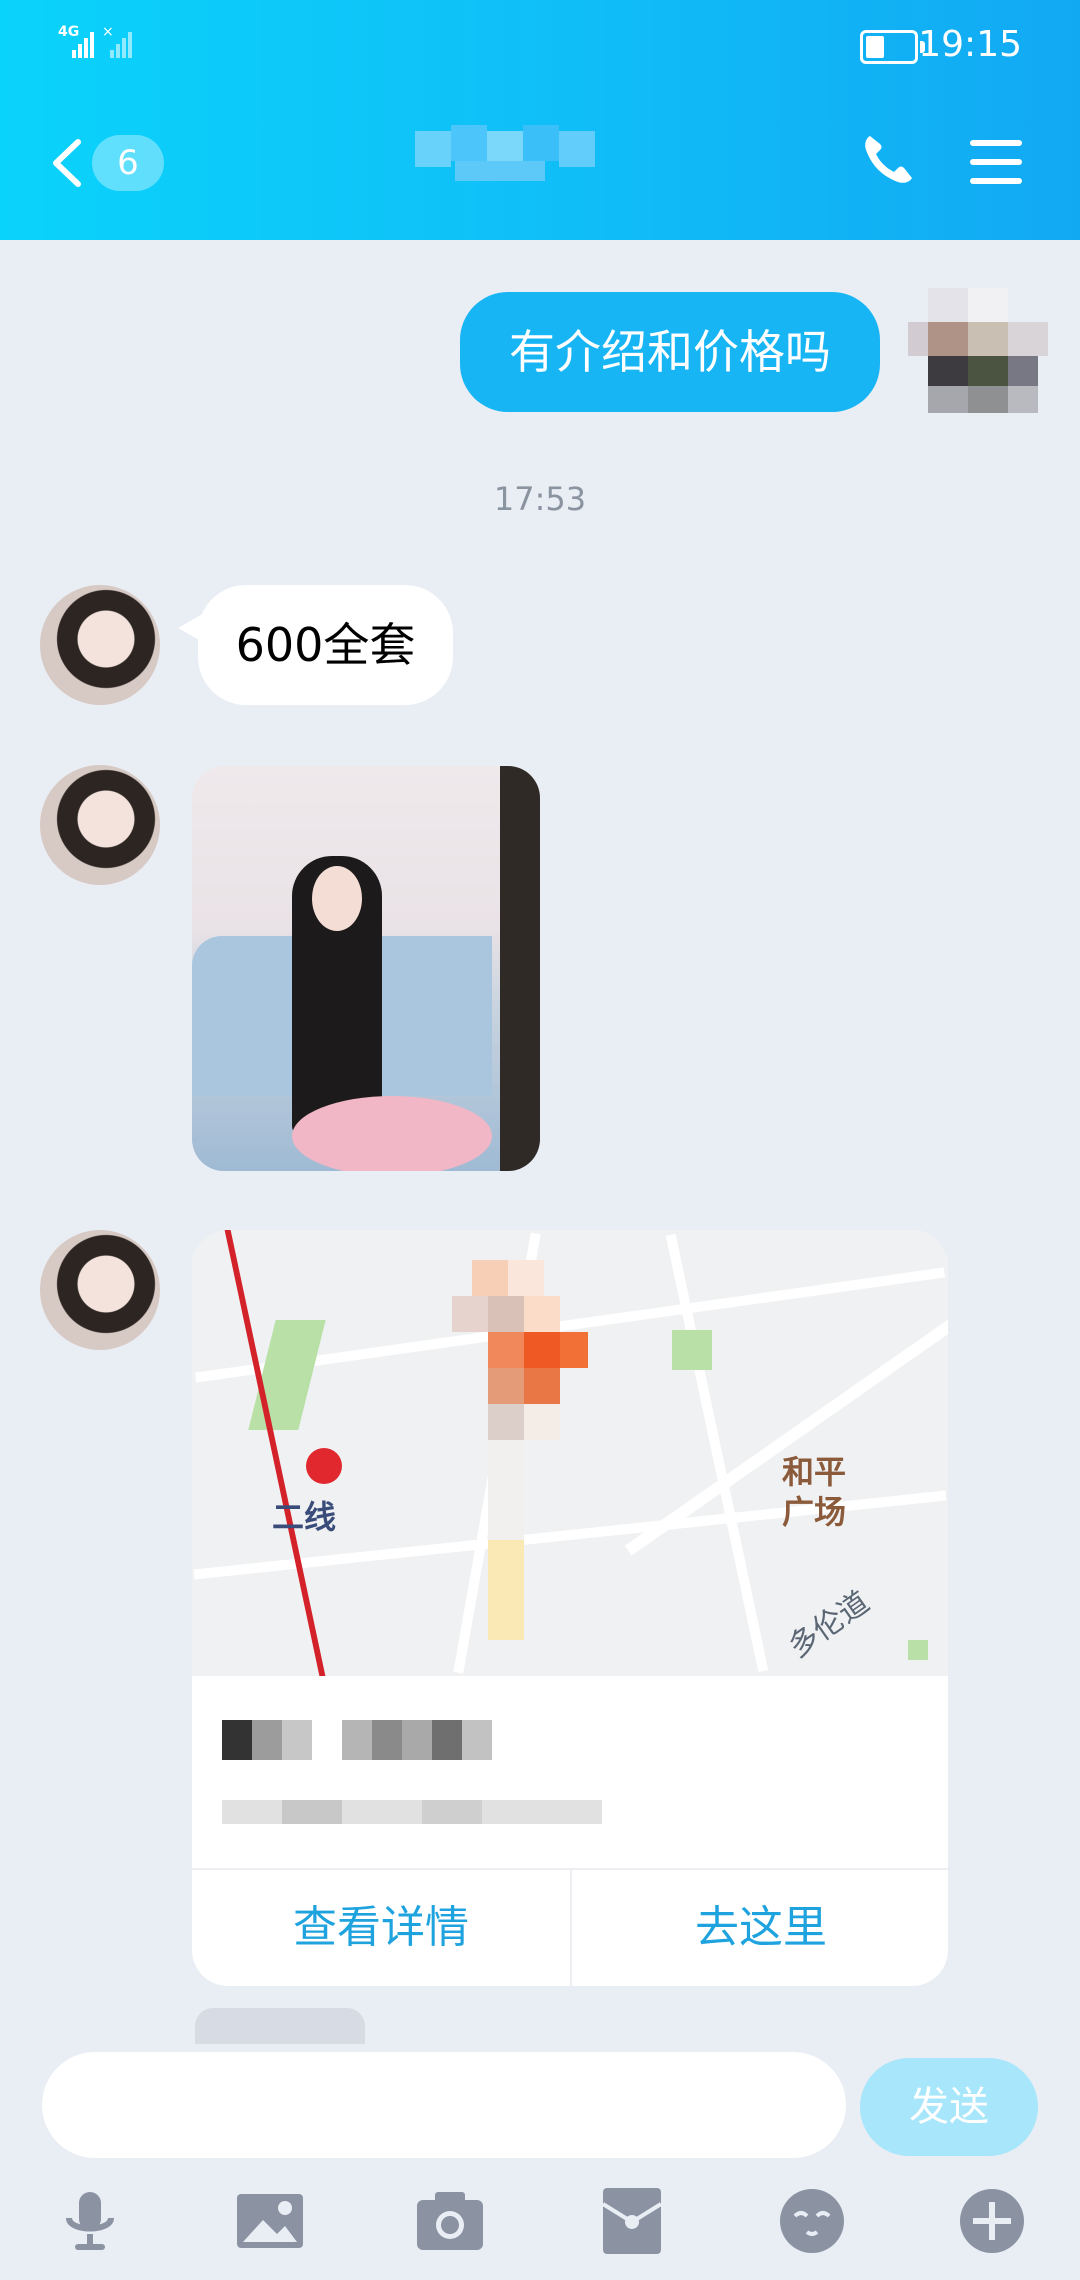 The image size is (1080, 2280). What do you see at coordinates (829, 1625) in the screenshot?
I see `map-label-road: 多伦道` at bounding box center [829, 1625].